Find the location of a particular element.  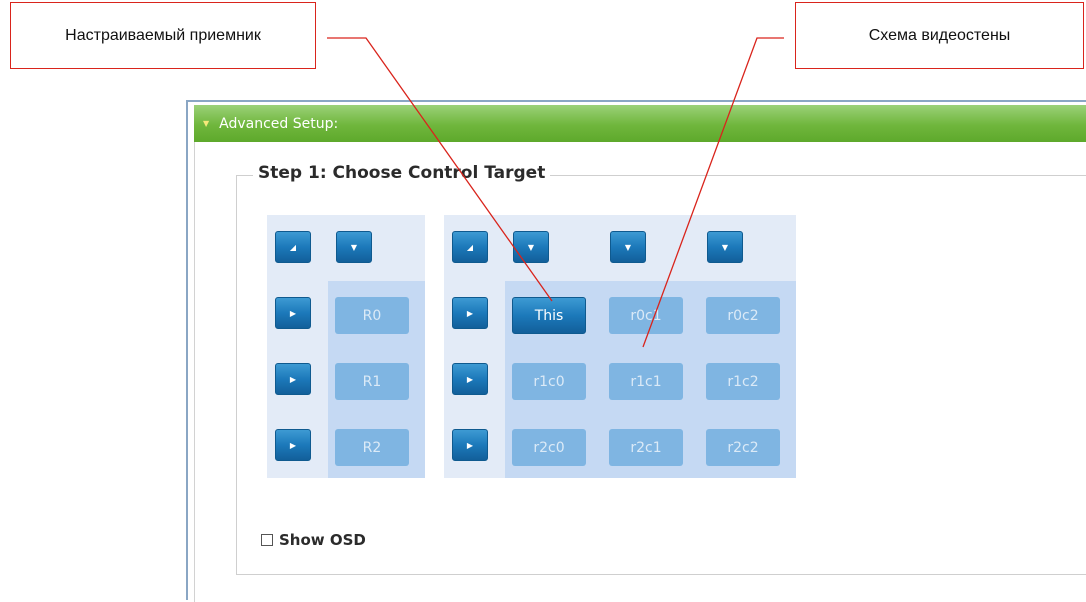

wall-cell-r1c0: r1c0 is located at coordinates (549, 381).